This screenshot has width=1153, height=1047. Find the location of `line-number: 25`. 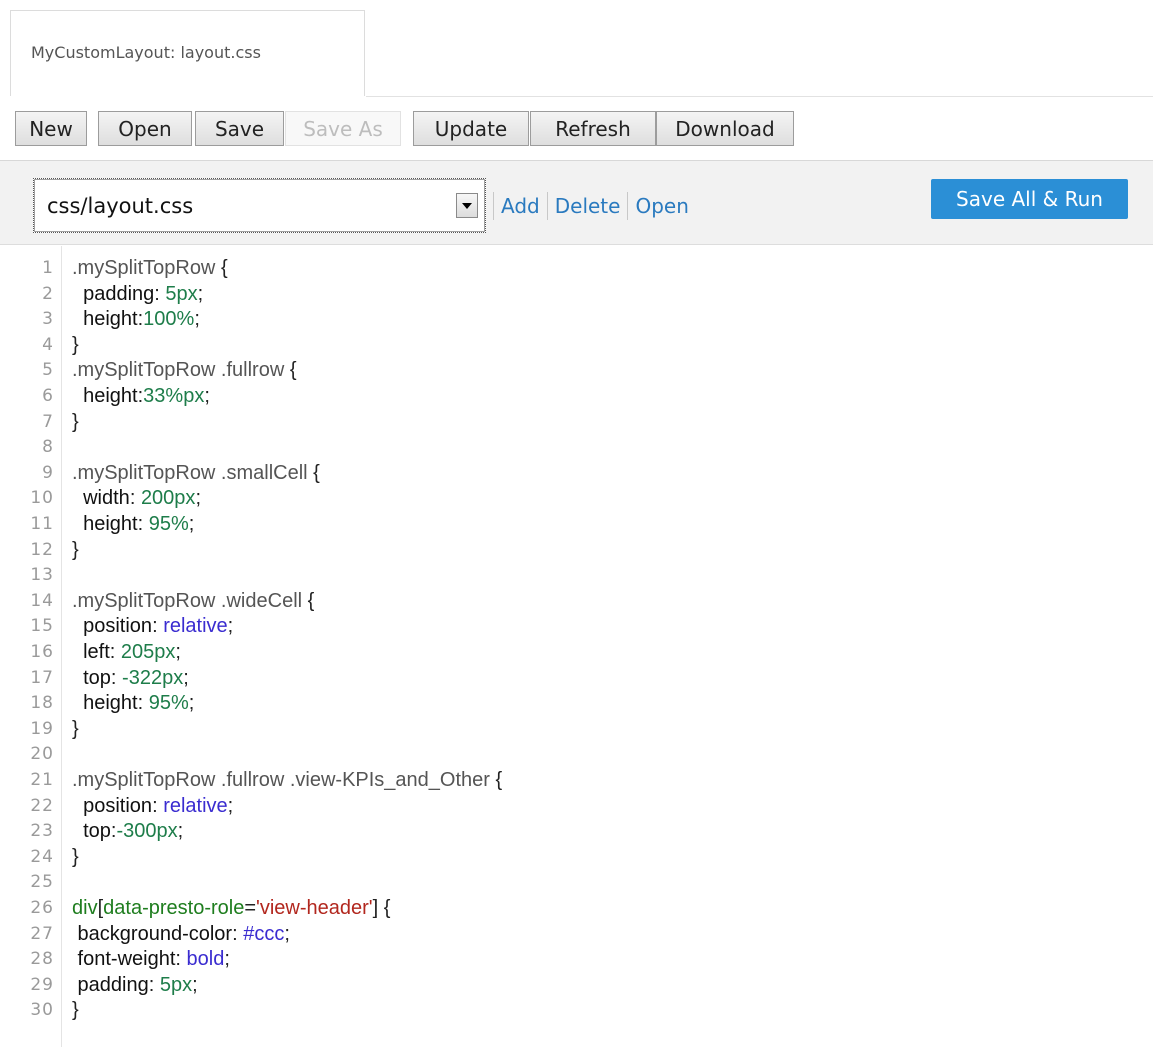

line-number: 25 is located at coordinates (42, 882).